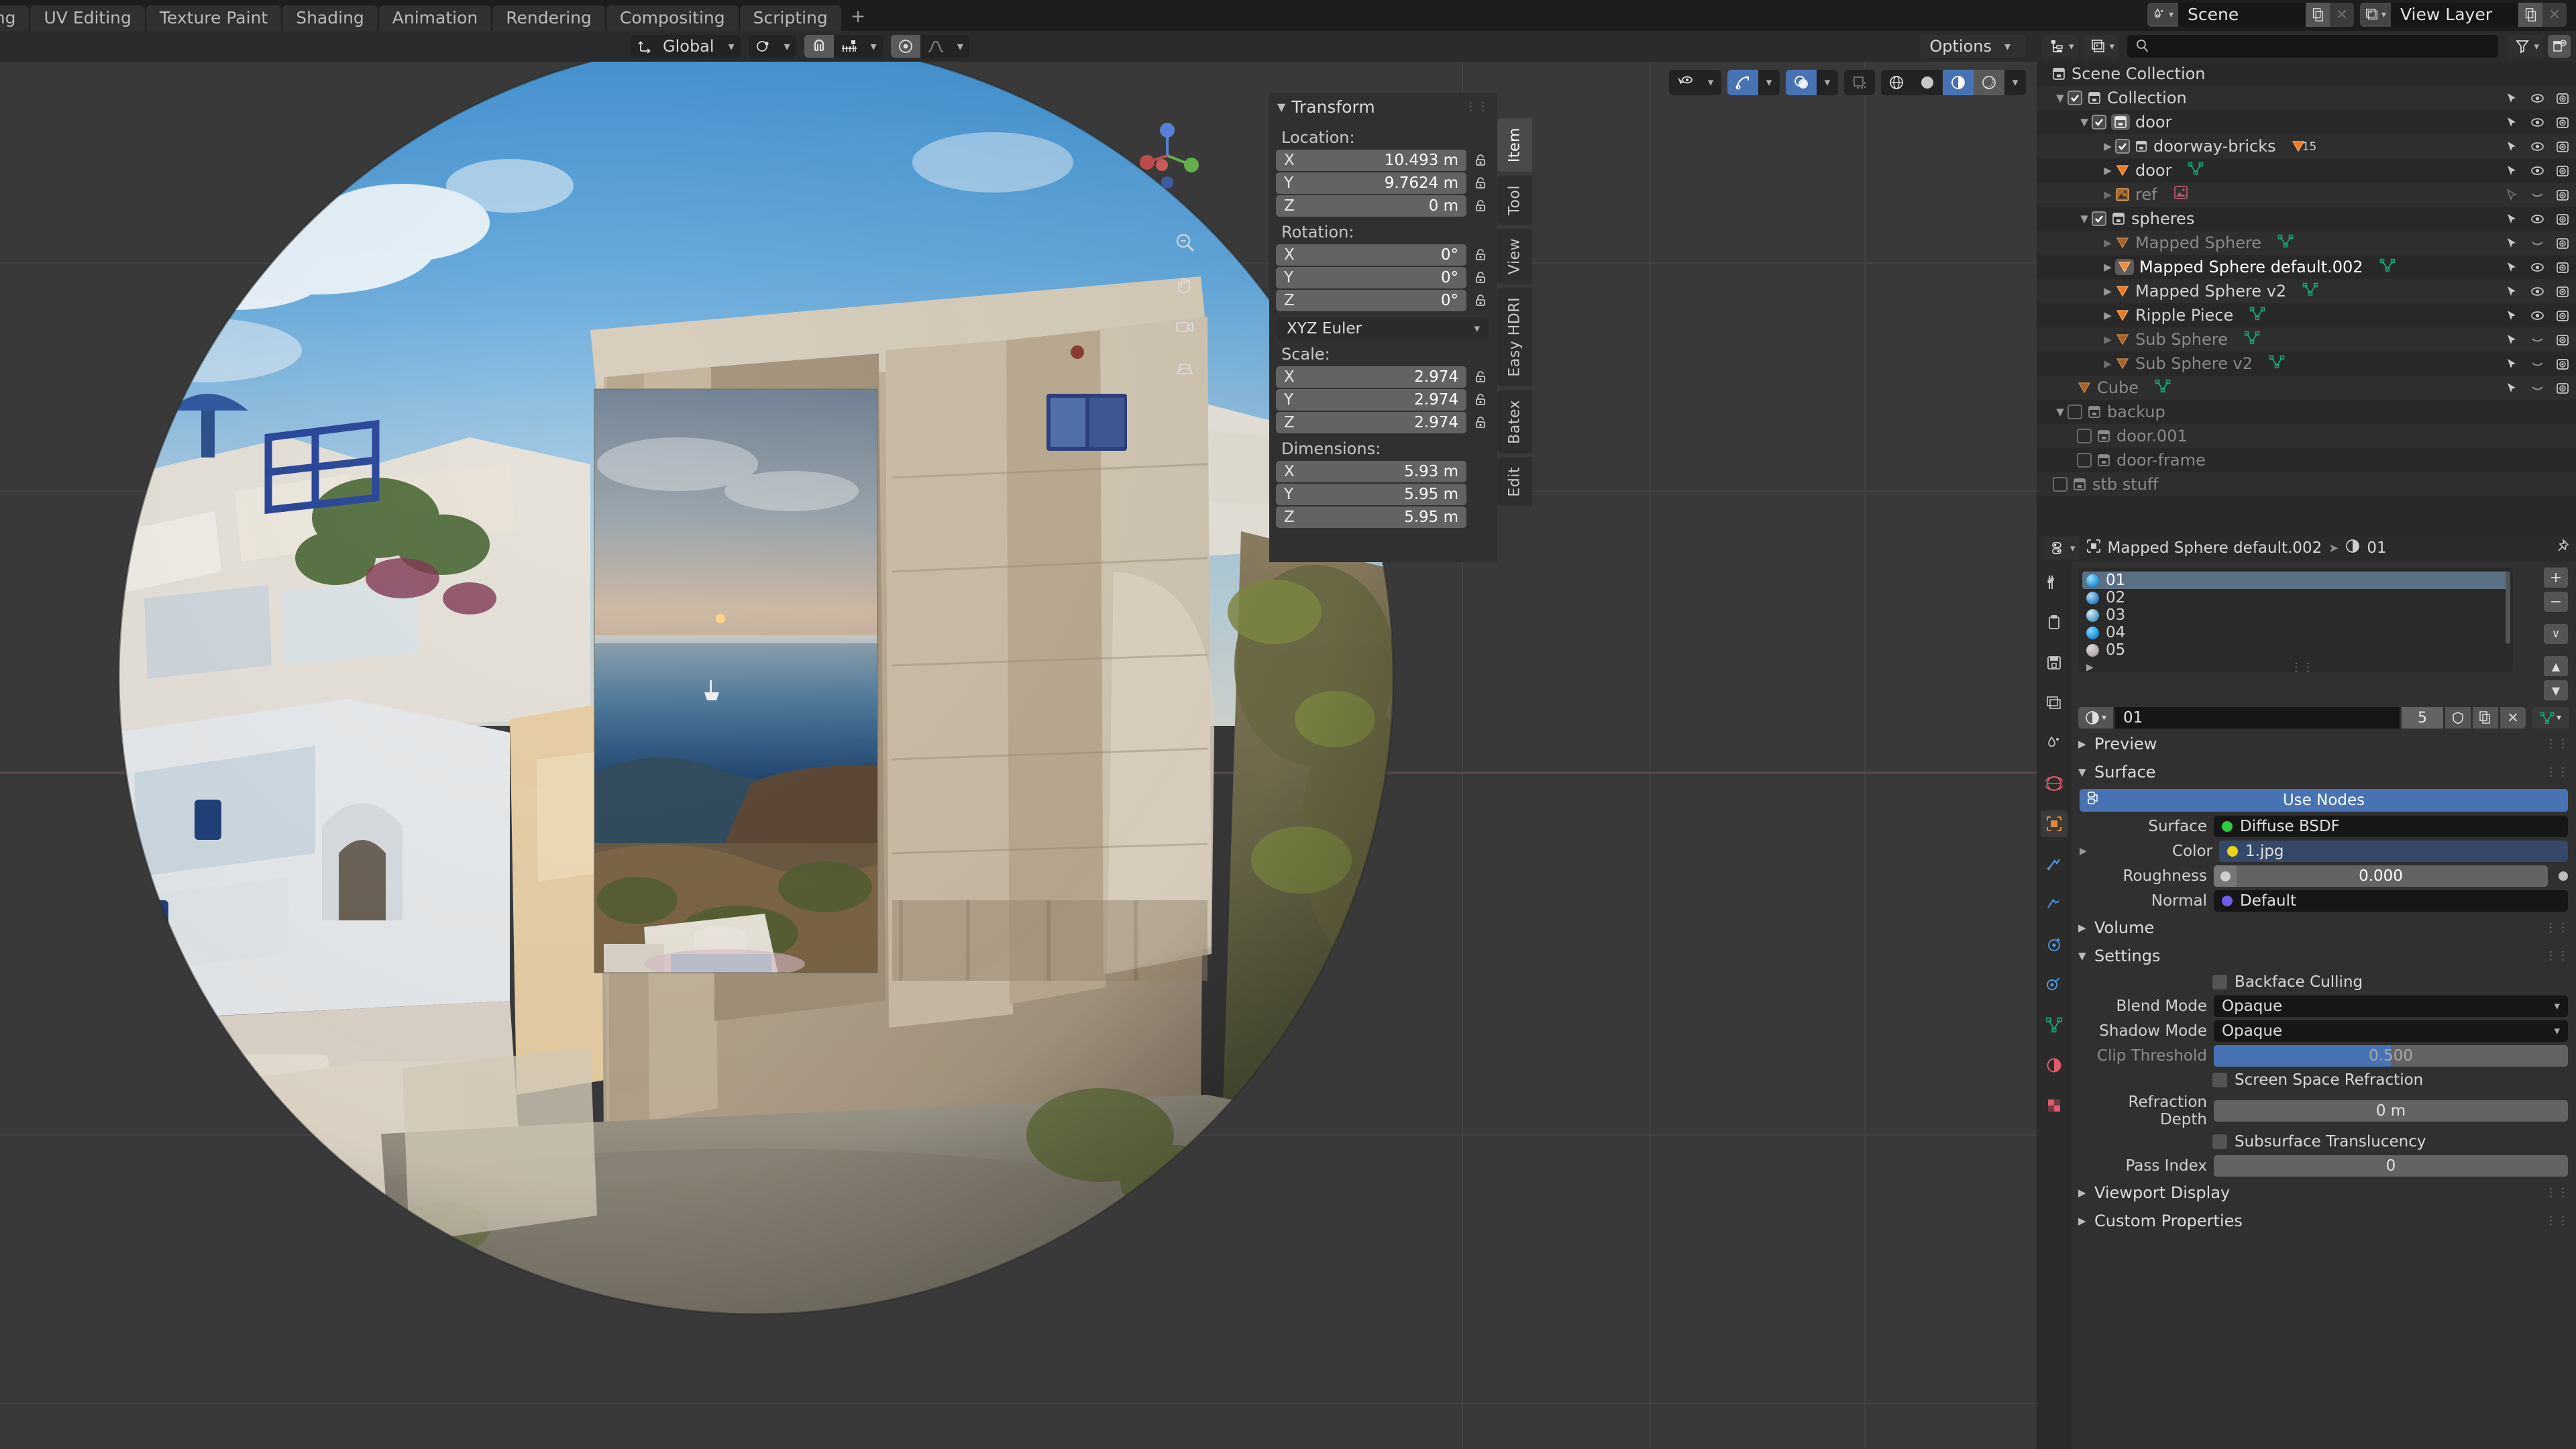  Describe the element at coordinates (2391, 826) in the screenshot. I see `surface-shader-value: Diffuse BSDF` at that location.